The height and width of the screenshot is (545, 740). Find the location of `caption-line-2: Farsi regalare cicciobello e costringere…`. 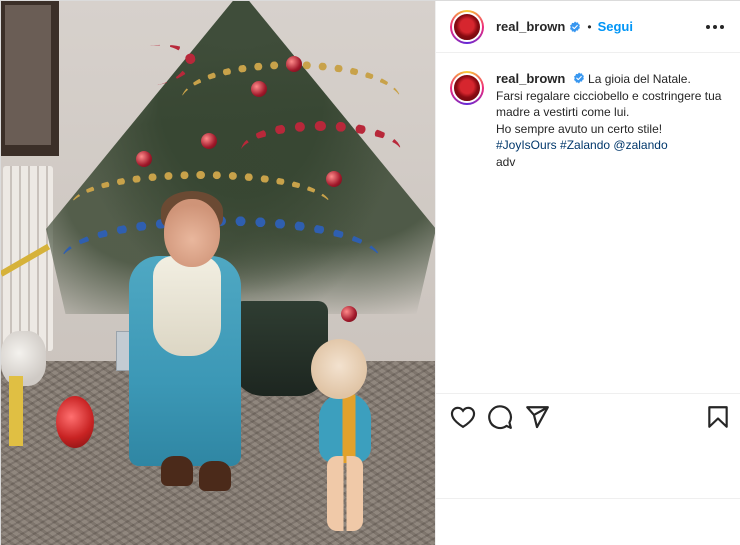

caption-line-2: Farsi regalare cicciobello e costringere… is located at coordinates (609, 104).